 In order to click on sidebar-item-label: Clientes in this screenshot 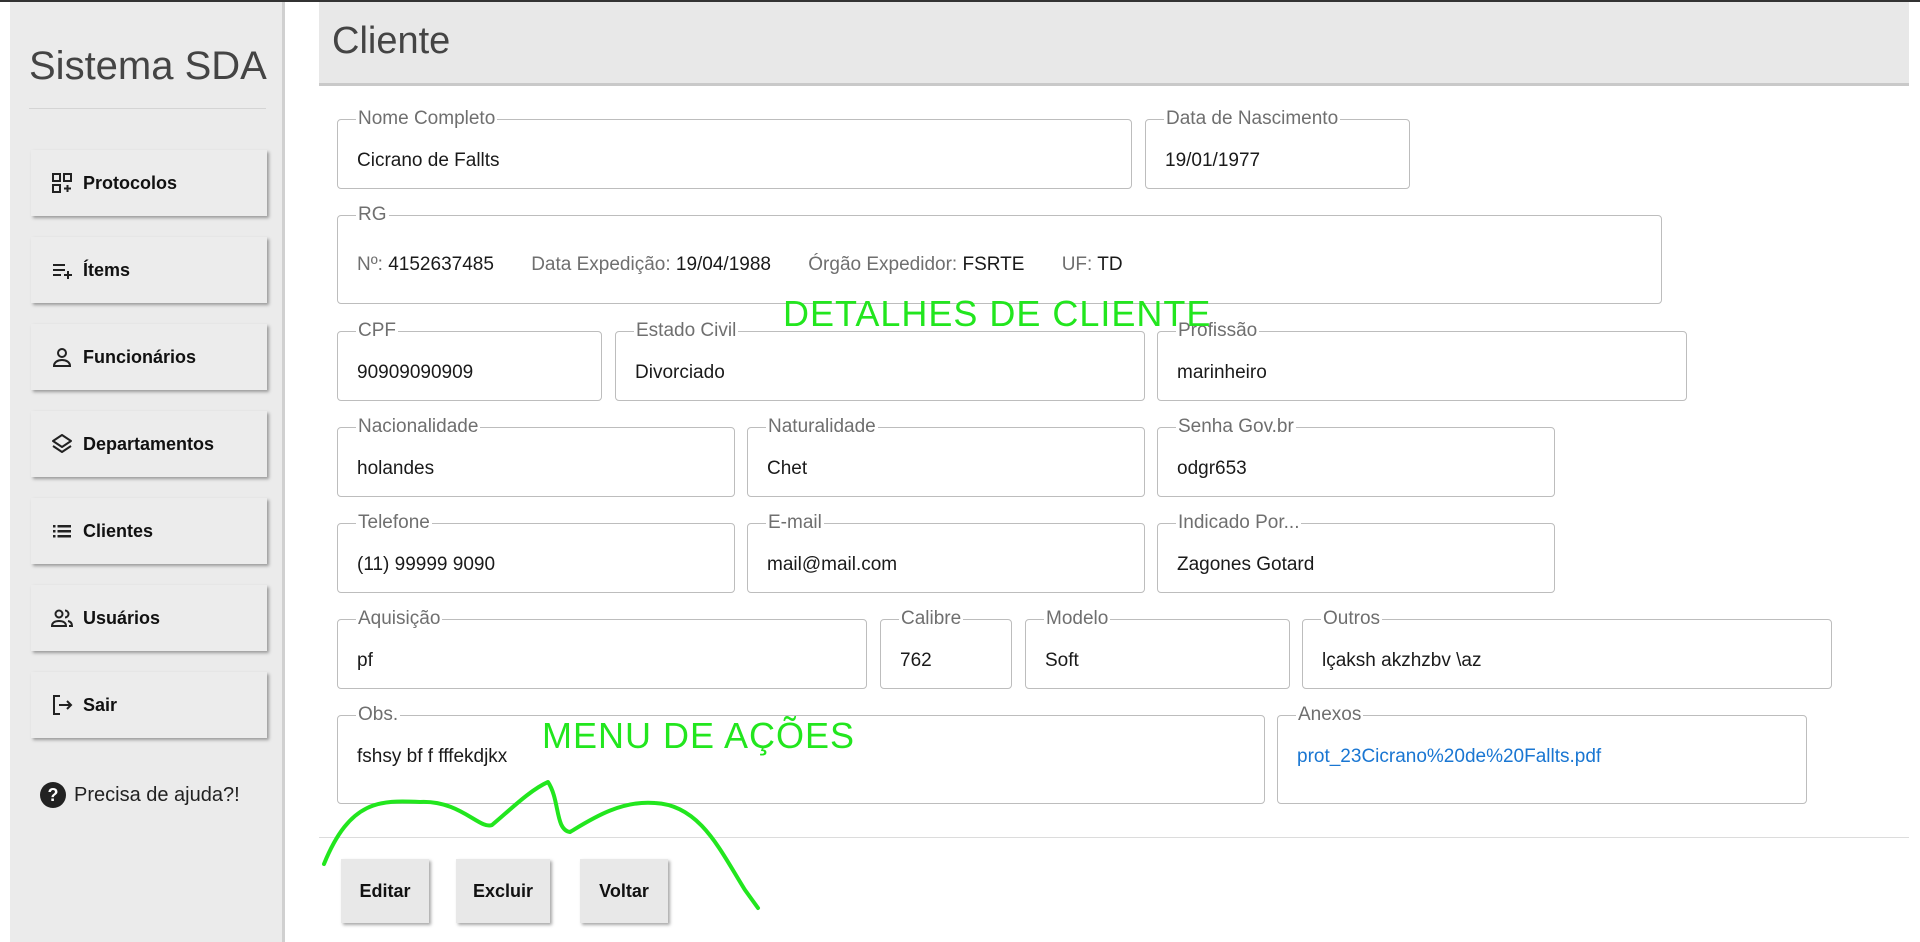, I will do `click(118, 530)`.